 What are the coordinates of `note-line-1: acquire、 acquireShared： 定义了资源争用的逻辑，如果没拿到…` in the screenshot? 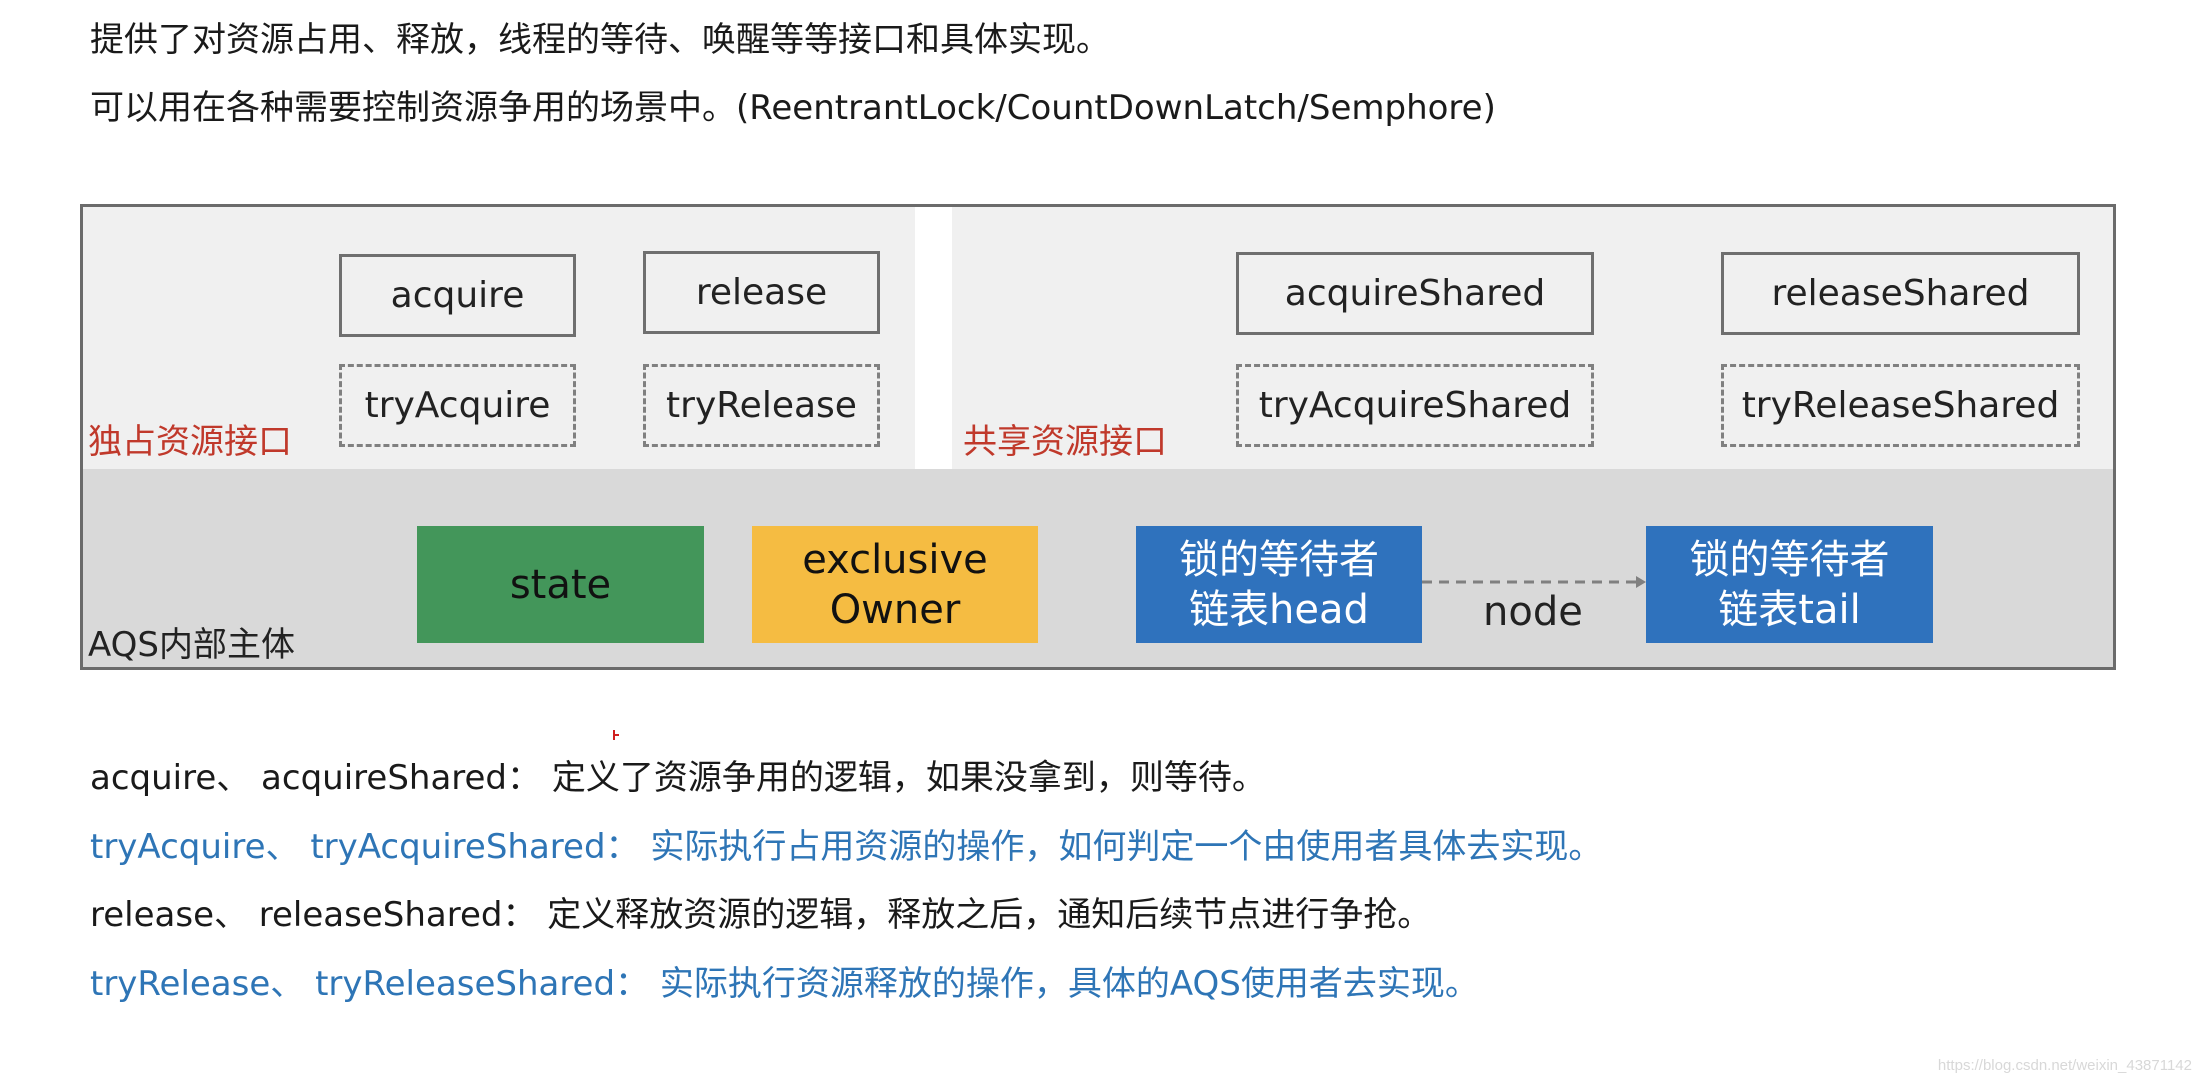 It's located at (678, 778).